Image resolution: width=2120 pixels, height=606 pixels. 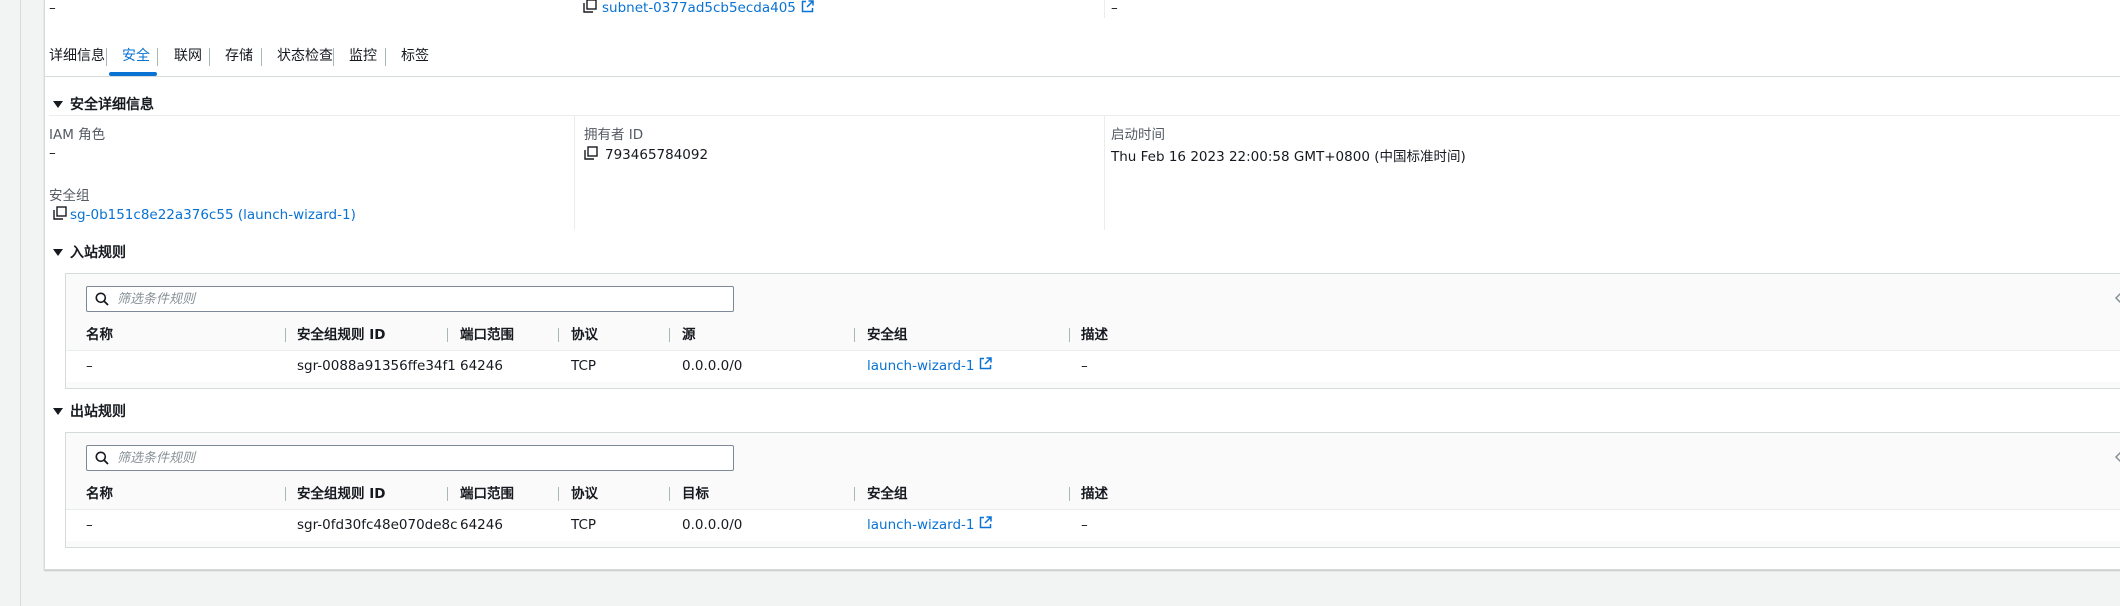 What do you see at coordinates (188, 57) in the screenshot?
I see `tab-networking: 联网` at bounding box center [188, 57].